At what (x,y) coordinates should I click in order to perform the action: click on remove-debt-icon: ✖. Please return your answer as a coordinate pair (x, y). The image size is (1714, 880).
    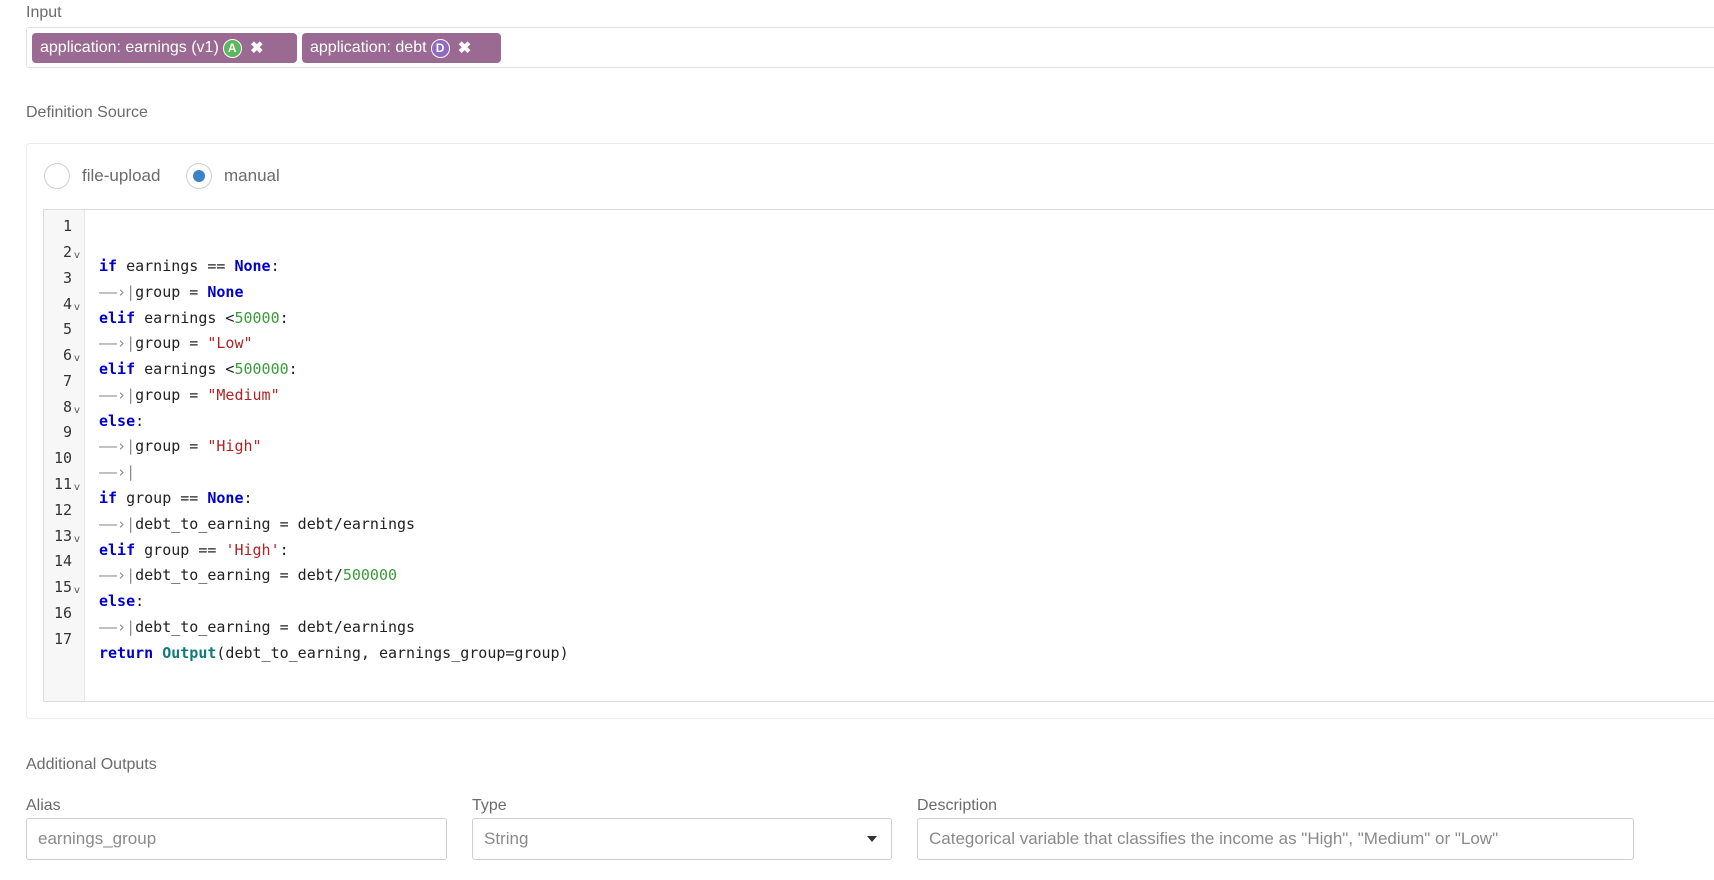
    Looking at the image, I should click on (465, 48).